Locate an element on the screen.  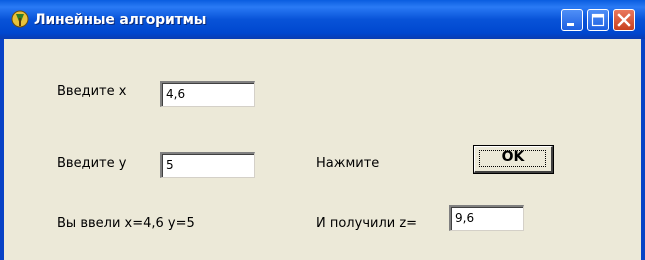
minimize-button is located at coordinates (572, 20).